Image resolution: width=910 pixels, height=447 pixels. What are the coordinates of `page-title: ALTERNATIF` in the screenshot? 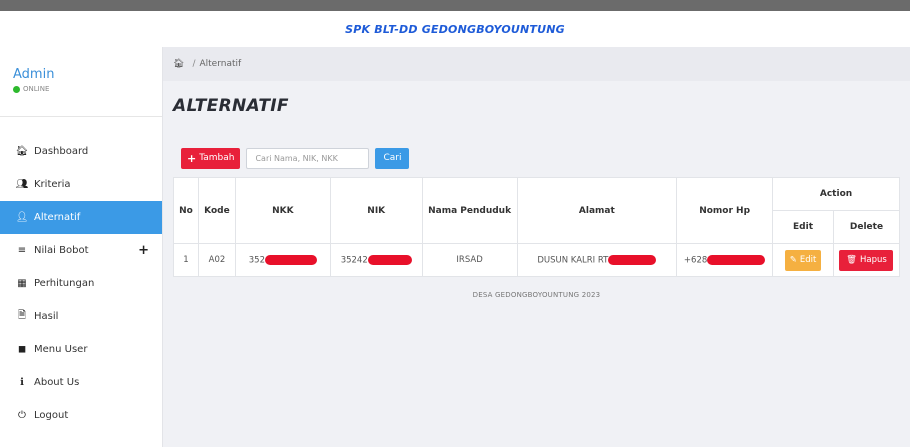 It's located at (231, 106).